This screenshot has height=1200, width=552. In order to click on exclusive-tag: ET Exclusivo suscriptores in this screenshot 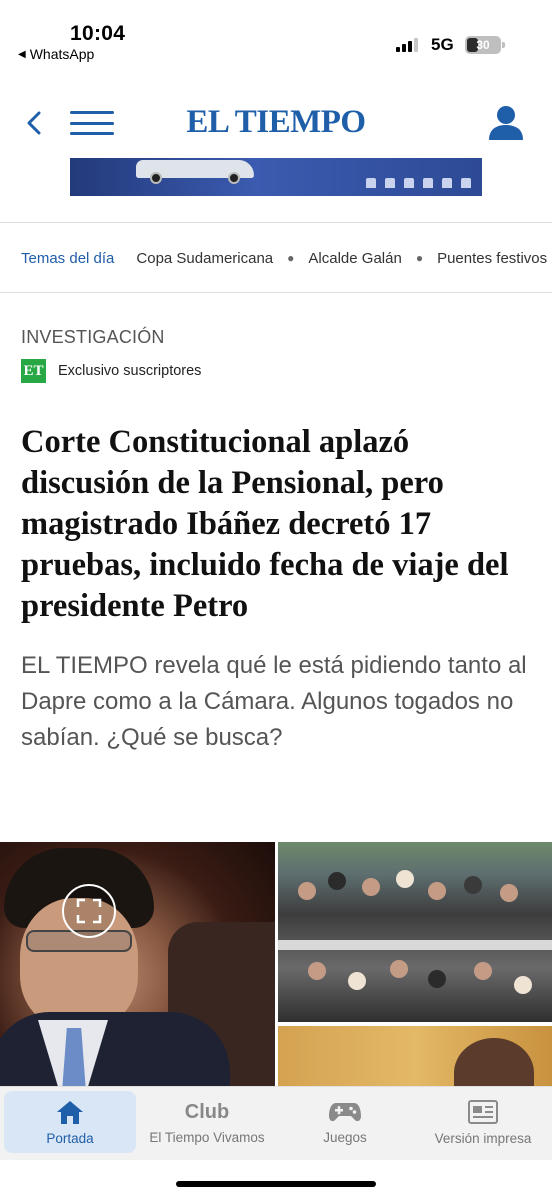, I will do `click(111, 371)`.